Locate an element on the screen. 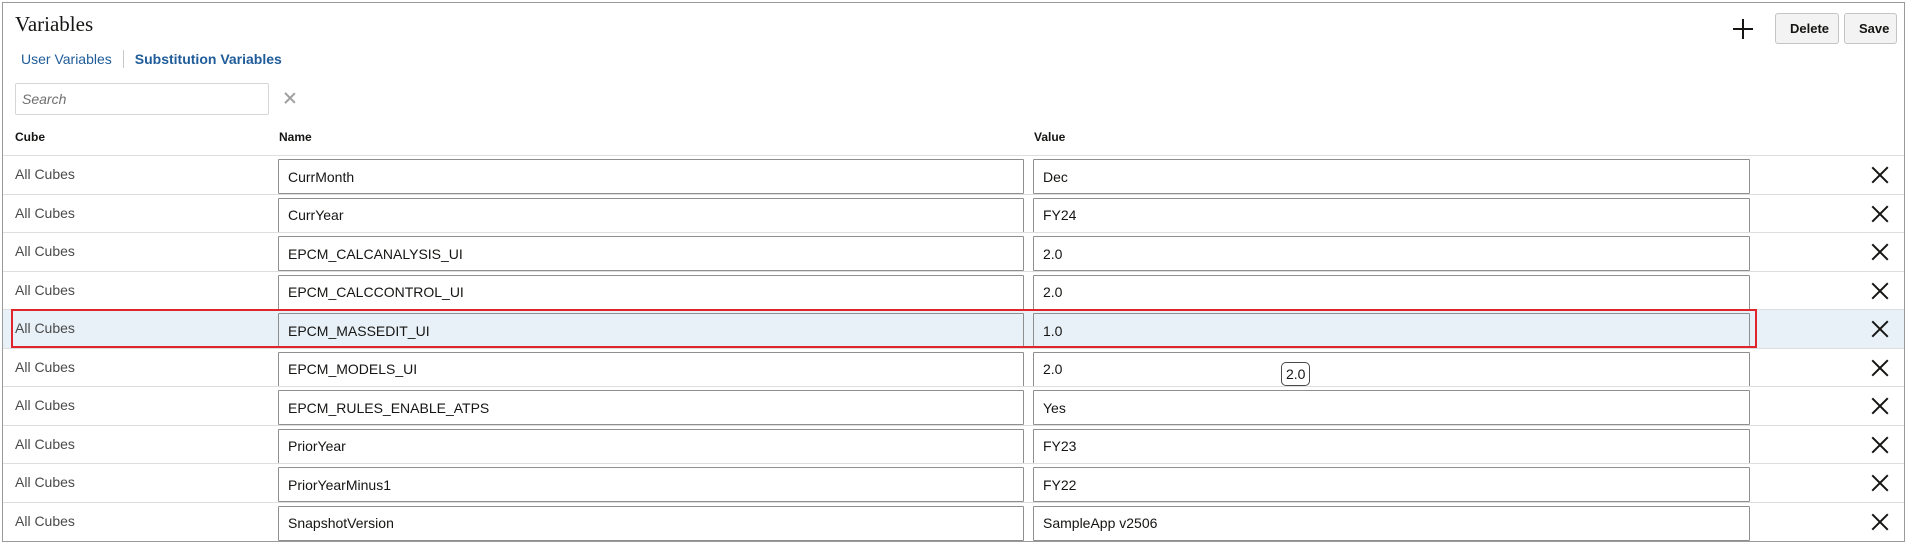 This screenshot has width=1907, height=544. column-header-name: Name is located at coordinates (295, 137).